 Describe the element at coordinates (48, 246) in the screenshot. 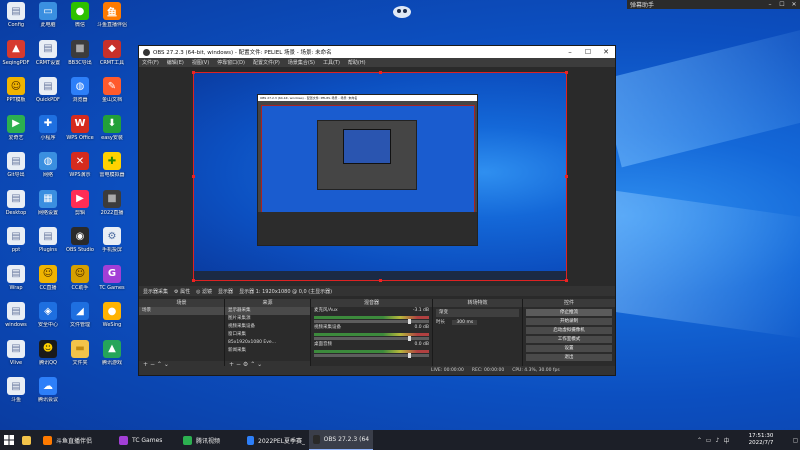

I see `desktop-icon: ▤ Plugins` at that location.